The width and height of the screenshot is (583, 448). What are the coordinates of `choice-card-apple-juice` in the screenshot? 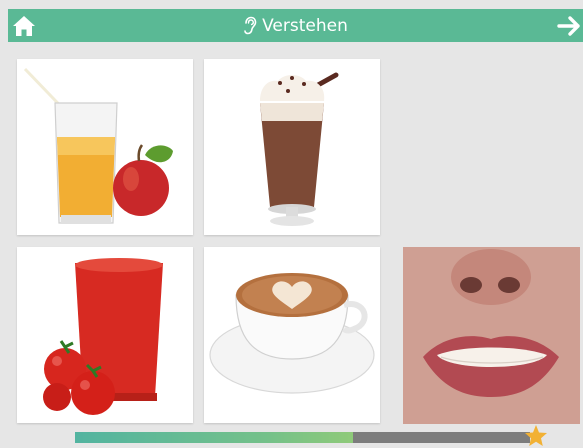 It's located at (105, 147).